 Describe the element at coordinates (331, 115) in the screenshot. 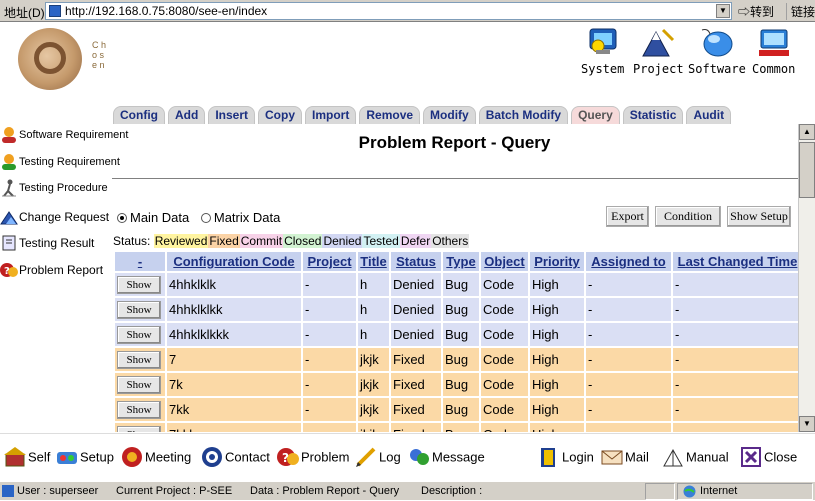

I see `tab-import: Import` at that location.